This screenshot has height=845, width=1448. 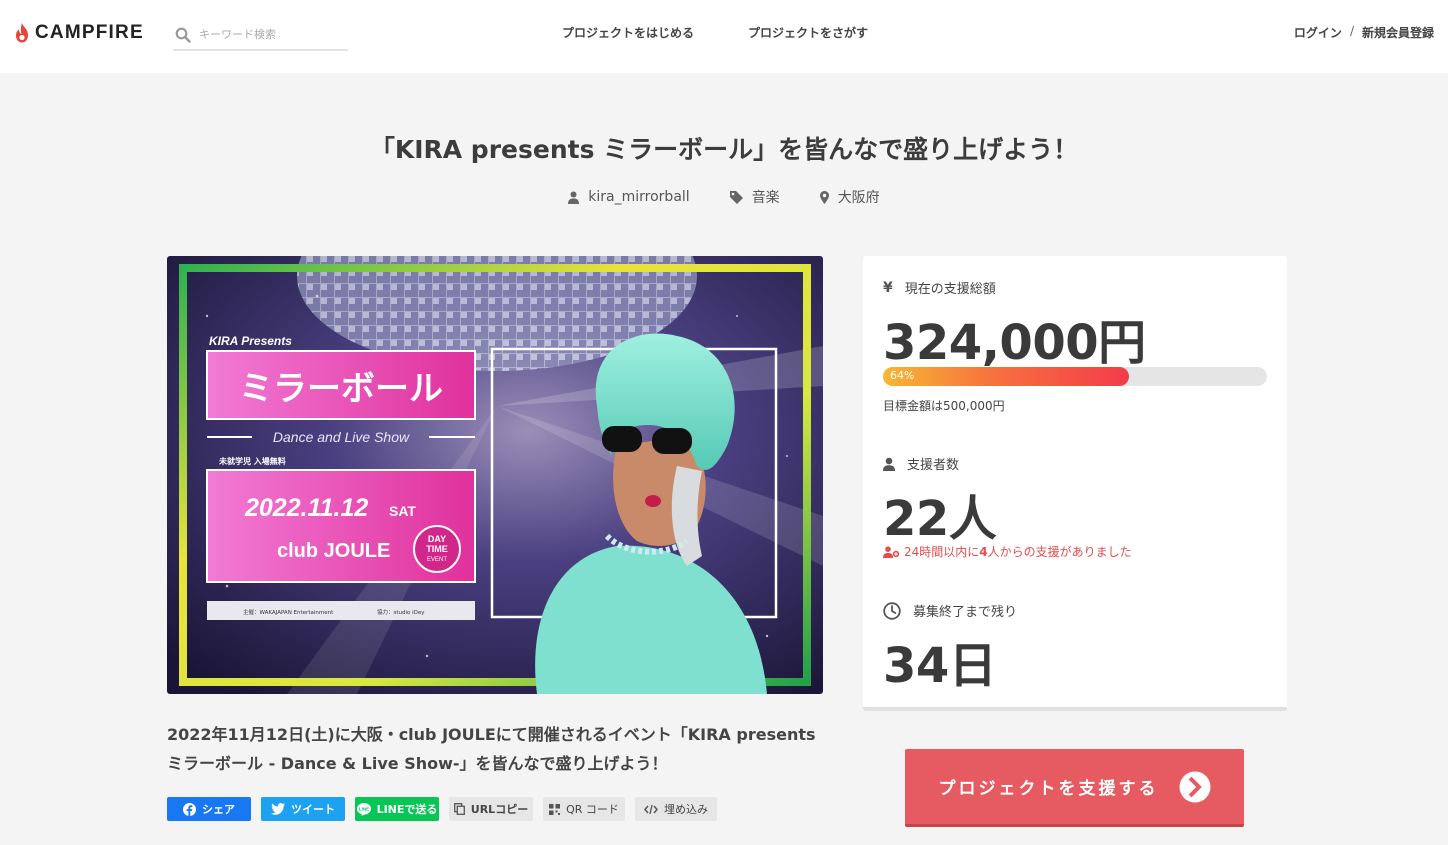 I want to click on location-link: 大阪府, so click(x=849, y=197).